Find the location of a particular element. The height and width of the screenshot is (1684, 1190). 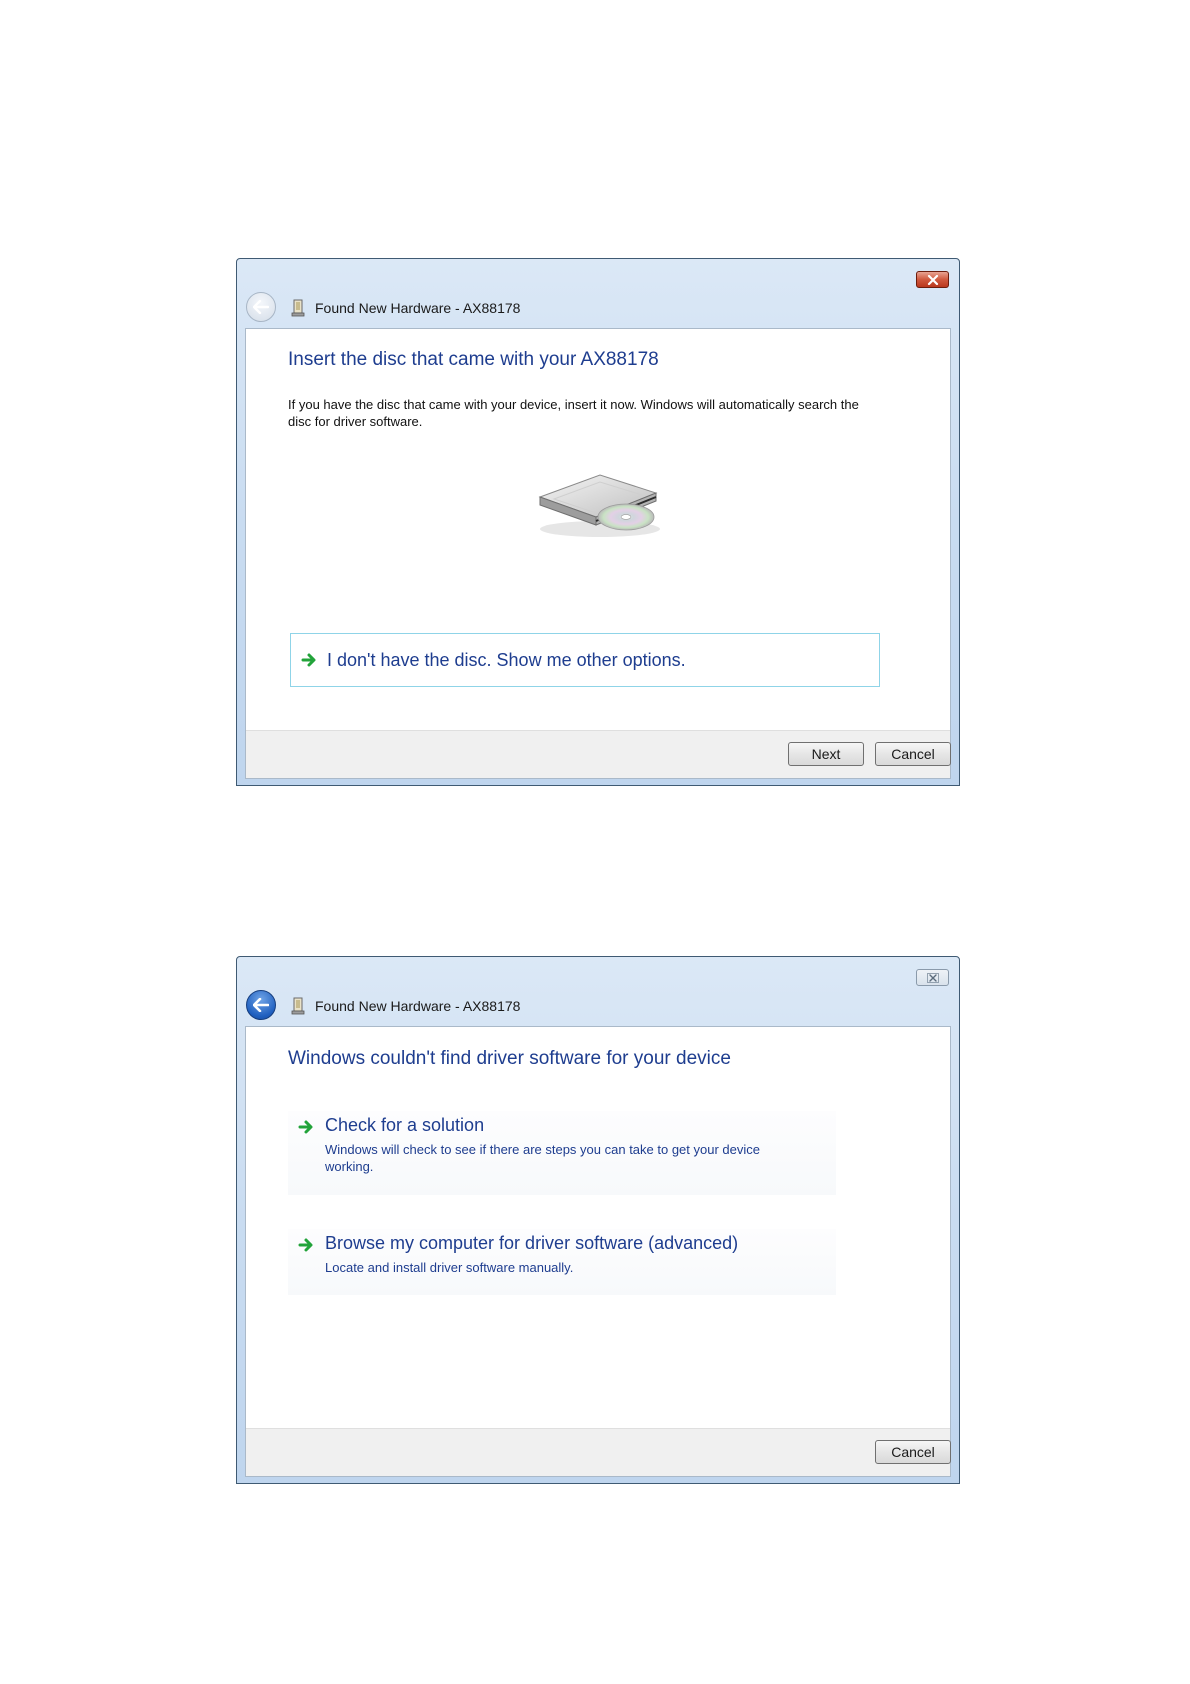

button-bar: Cancel is located at coordinates (598, 1452).